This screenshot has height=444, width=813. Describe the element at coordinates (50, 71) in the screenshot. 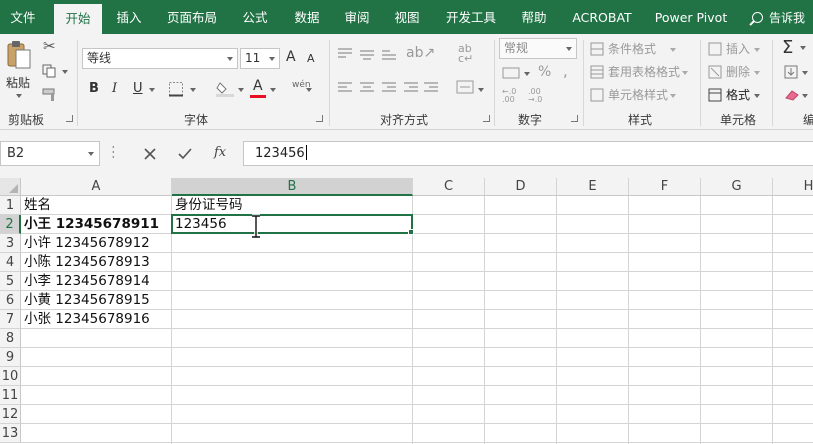

I see `copy-icon` at that location.